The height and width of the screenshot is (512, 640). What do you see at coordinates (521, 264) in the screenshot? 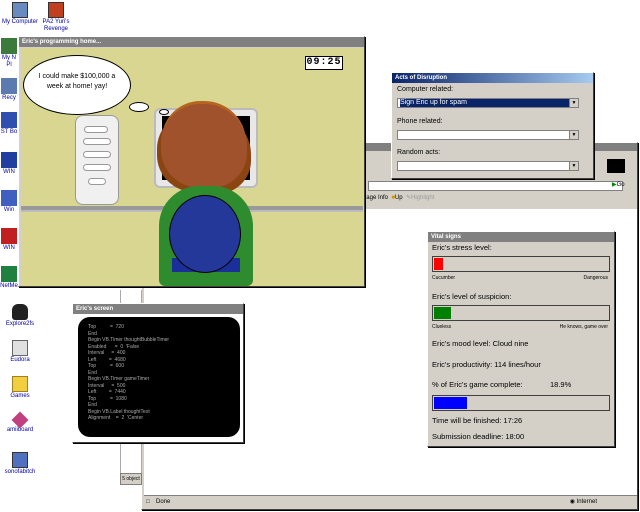
I see `stress-meter` at bounding box center [521, 264].